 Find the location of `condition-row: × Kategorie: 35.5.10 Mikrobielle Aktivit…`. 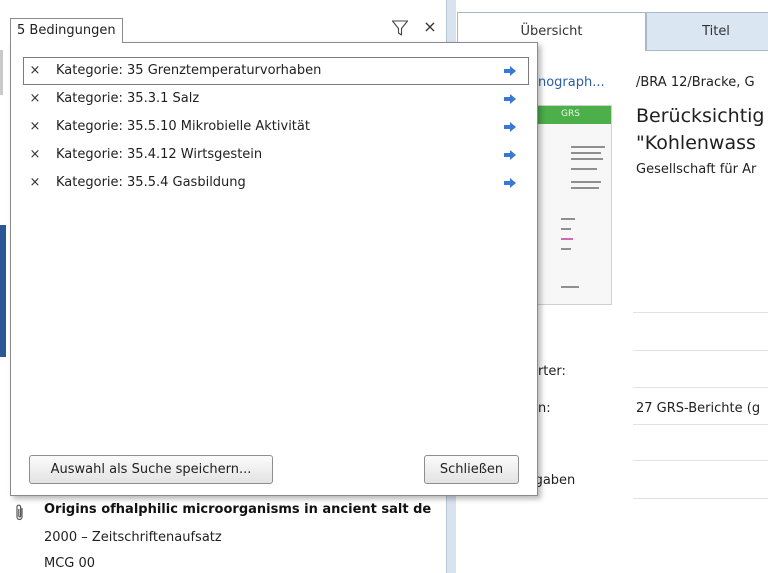

condition-row: × Kategorie: 35.5.10 Mikrobielle Aktivit… is located at coordinates (276, 127).